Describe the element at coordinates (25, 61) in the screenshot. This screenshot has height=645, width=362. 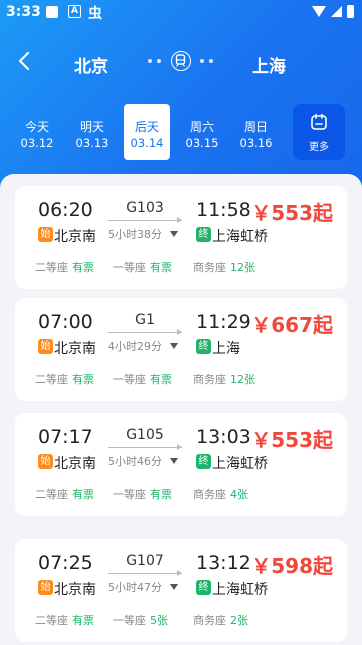
I see `back-arrow-icon` at that location.